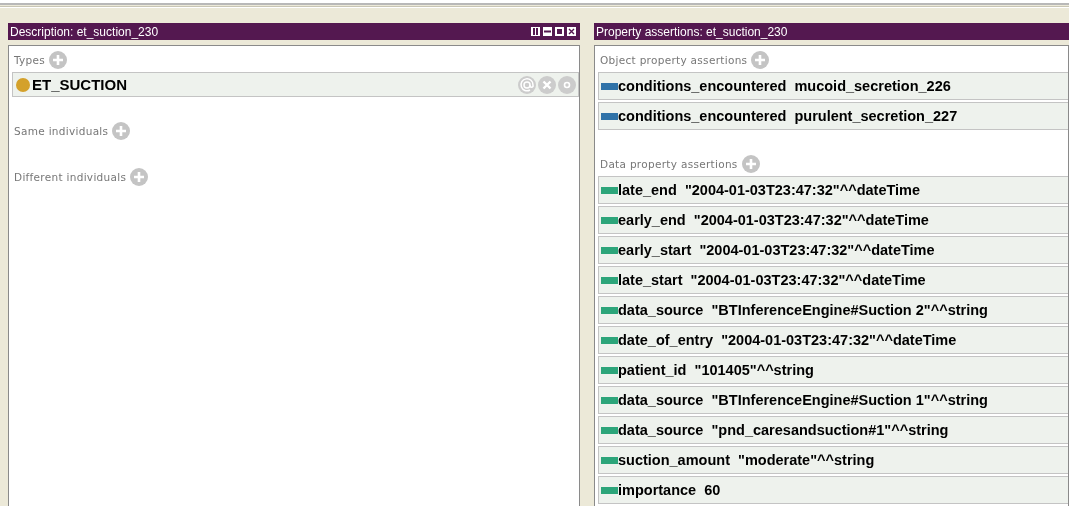 The image size is (1069, 506). What do you see at coordinates (23, 84) in the screenshot?
I see `class-dot-icon` at bounding box center [23, 84].